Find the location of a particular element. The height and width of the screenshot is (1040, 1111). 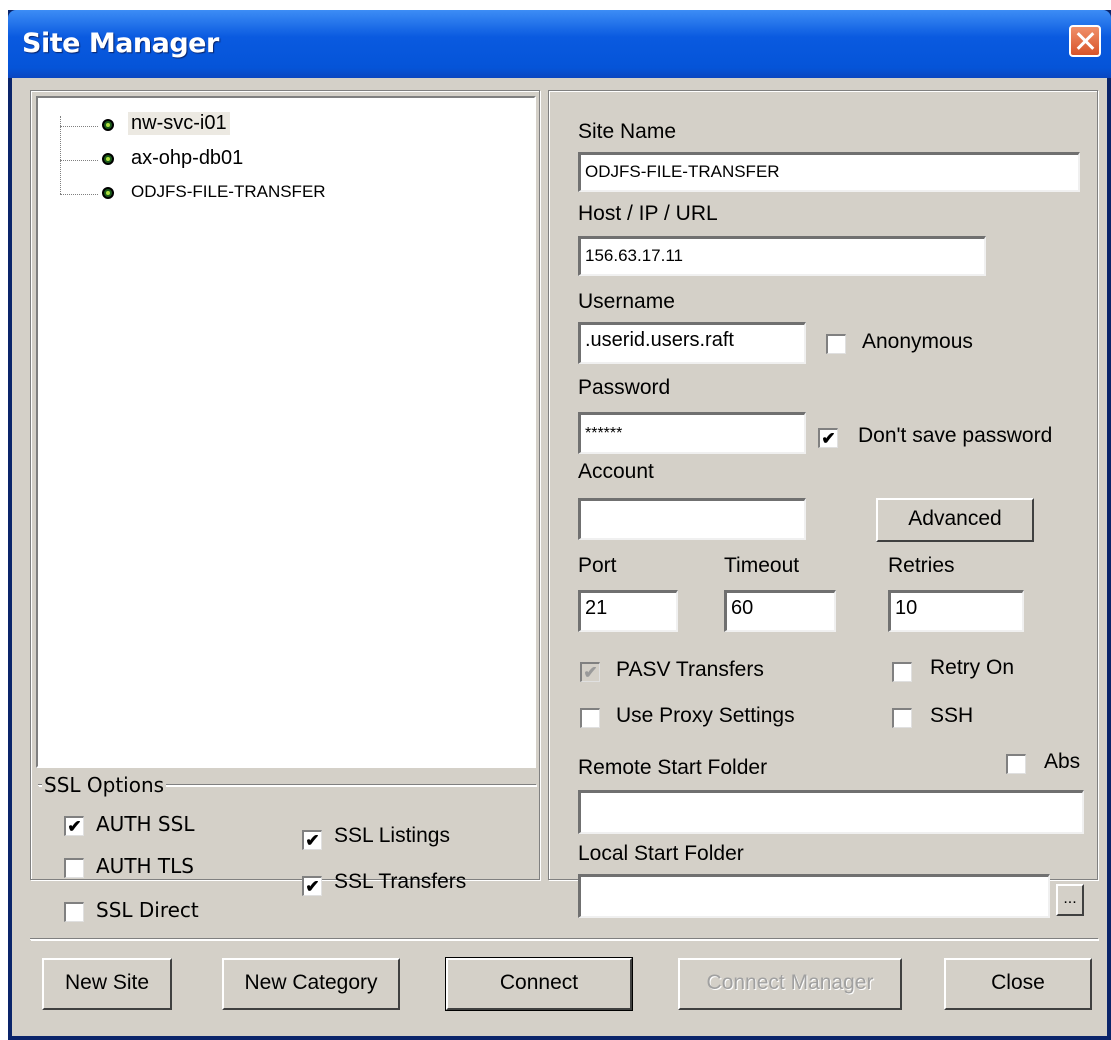

timeout-label: Timeout is located at coordinates (762, 565).